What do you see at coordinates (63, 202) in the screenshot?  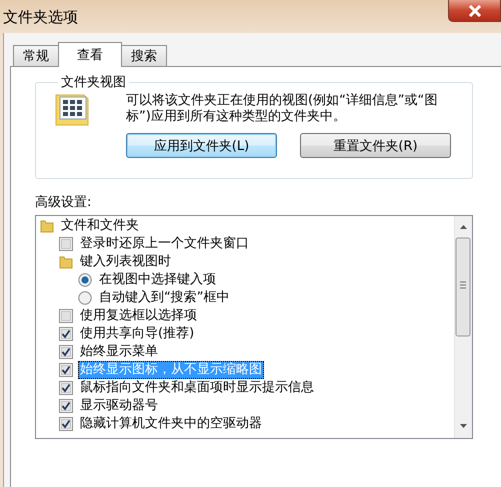 I see `advanced-settings-label: 高级设置:` at bounding box center [63, 202].